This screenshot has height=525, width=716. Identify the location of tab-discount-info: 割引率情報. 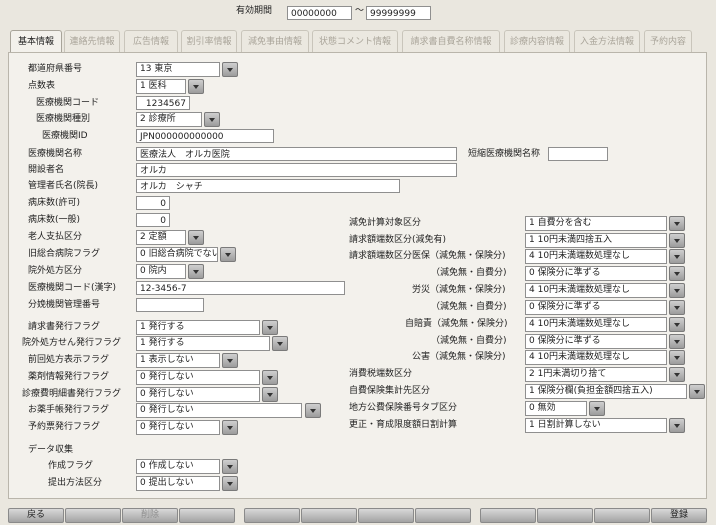
(209, 41).